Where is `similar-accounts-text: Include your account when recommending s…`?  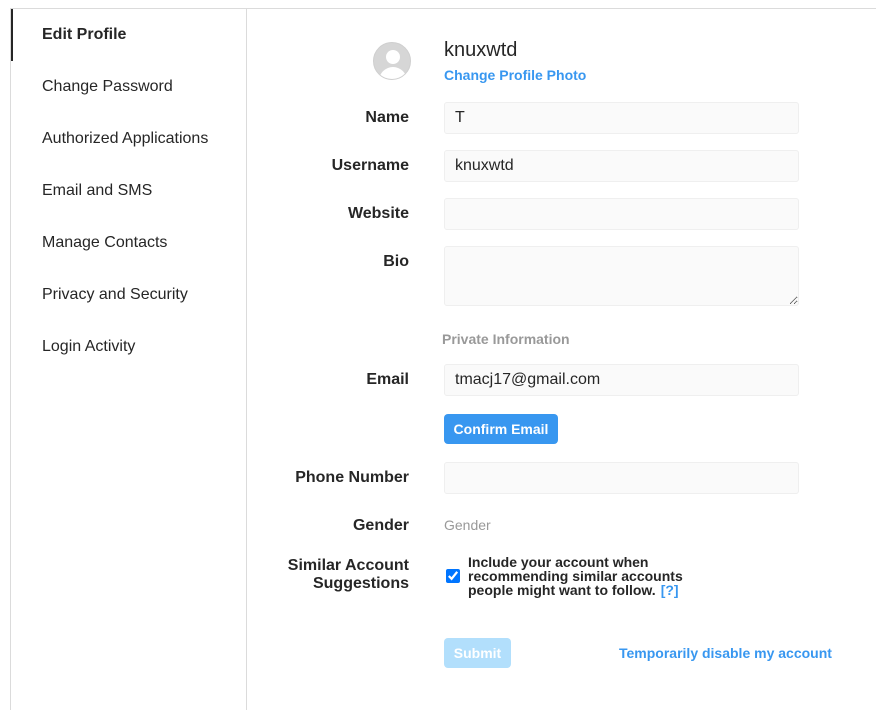
similar-accounts-text: Include your account when recommending s… is located at coordinates (575, 576).